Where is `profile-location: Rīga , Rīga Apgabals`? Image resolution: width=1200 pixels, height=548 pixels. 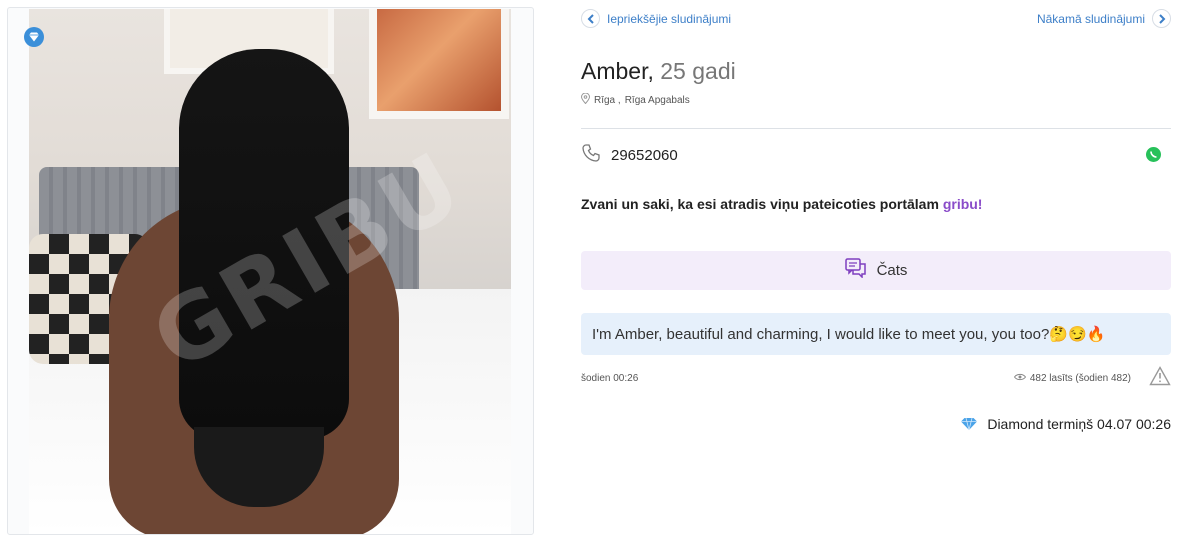 profile-location: Rīga , Rīga Apgabals is located at coordinates (635, 99).